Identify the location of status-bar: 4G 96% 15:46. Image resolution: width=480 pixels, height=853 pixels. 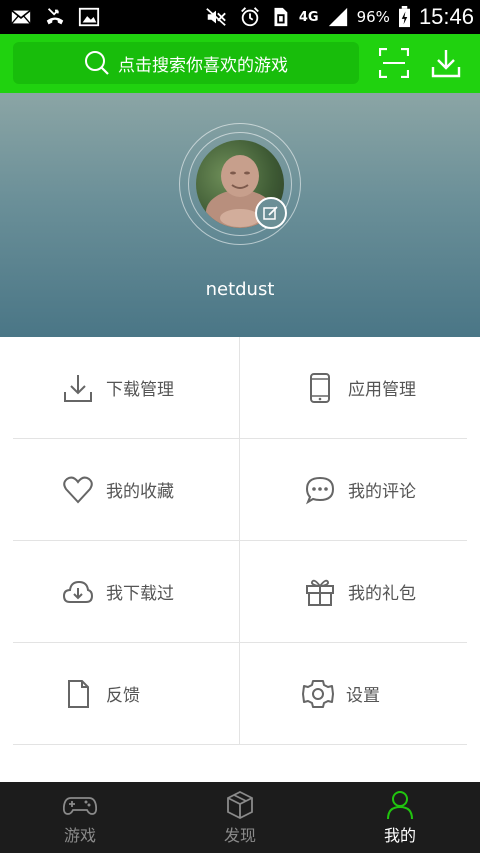
(240, 17).